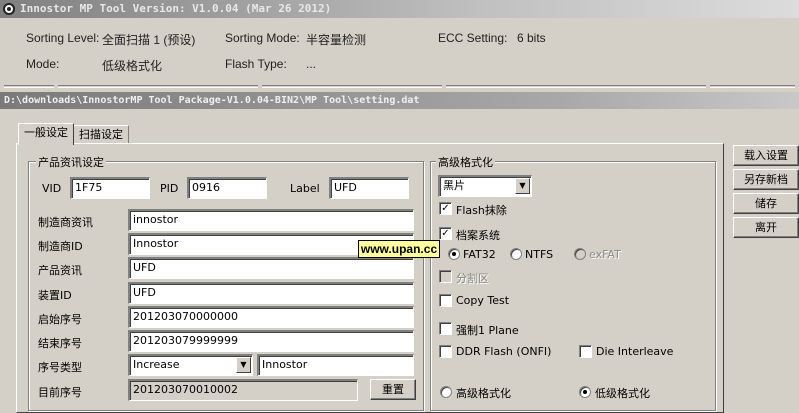  I want to click on product-info-input: UFD, so click(271, 268).